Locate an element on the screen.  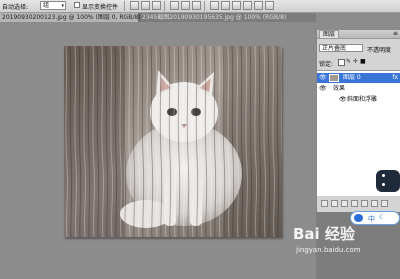
add-mask-icon is located at coordinates (344, 203).